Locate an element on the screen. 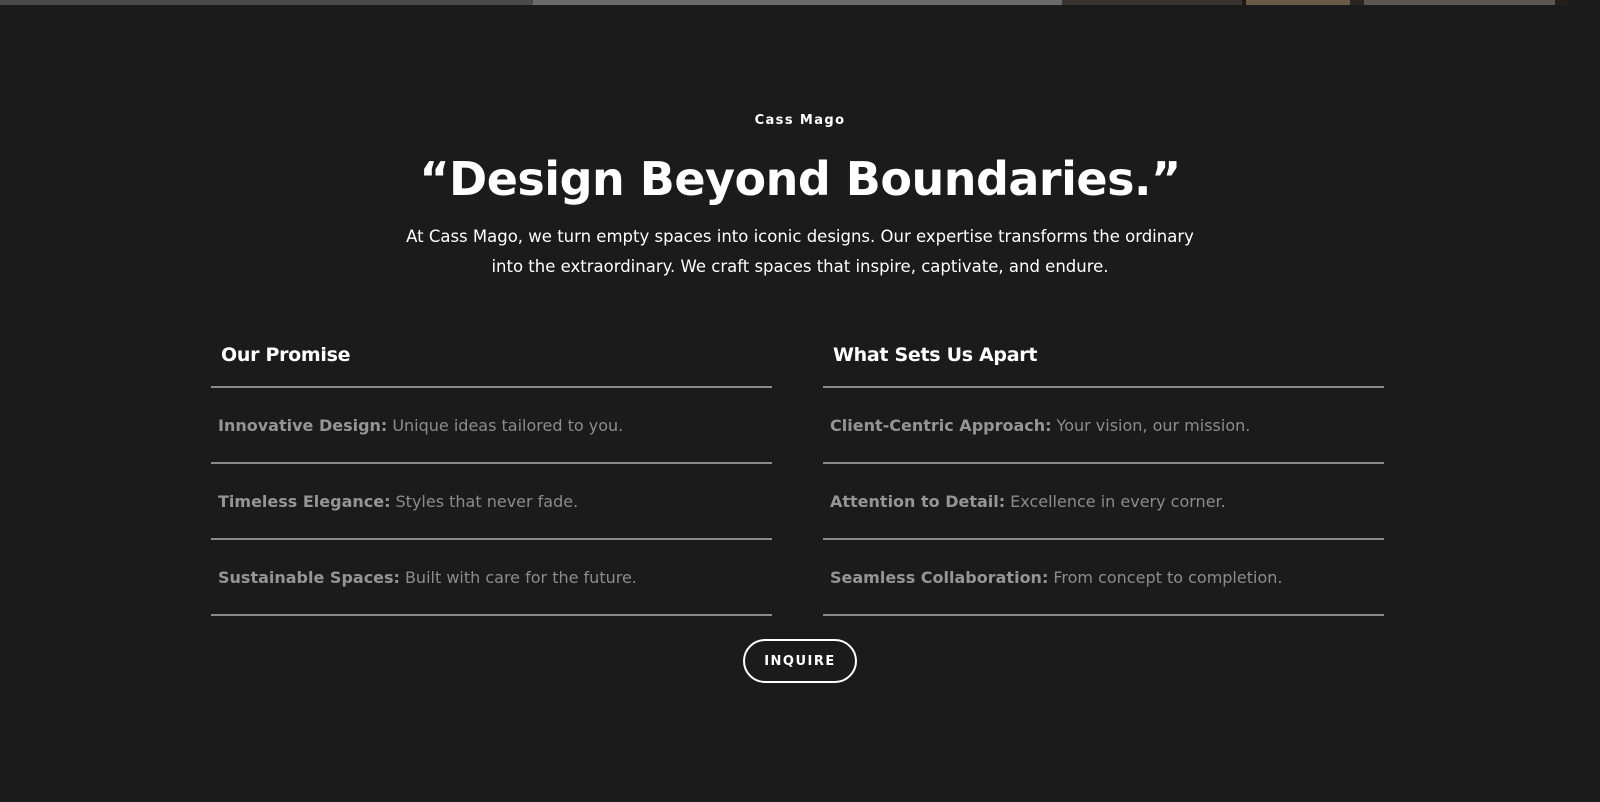 The height and width of the screenshot is (802, 1600). feature-term: Innovative Design: is located at coordinates (303, 425).